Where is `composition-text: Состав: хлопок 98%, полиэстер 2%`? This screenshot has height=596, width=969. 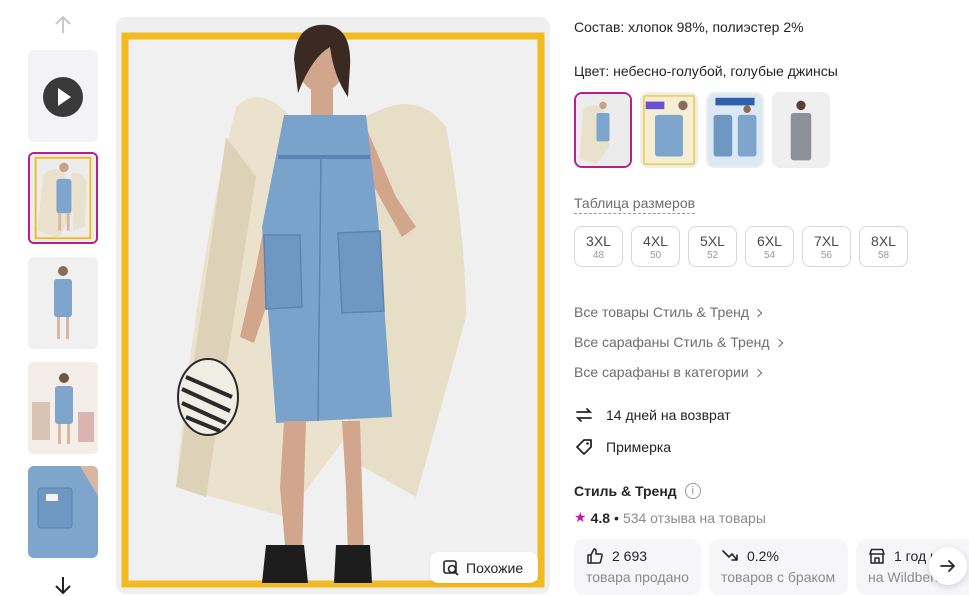
composition-text: Состав: хлопок 98%, полиэстер 2% is located at coordinates (689, 27).